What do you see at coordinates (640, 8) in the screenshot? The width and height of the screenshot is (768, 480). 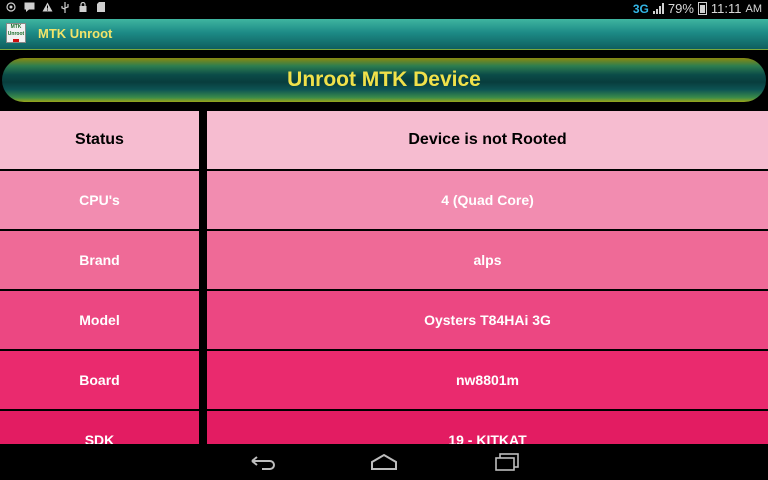 I see `network-type: 3G` at bounding box center [640, 8].